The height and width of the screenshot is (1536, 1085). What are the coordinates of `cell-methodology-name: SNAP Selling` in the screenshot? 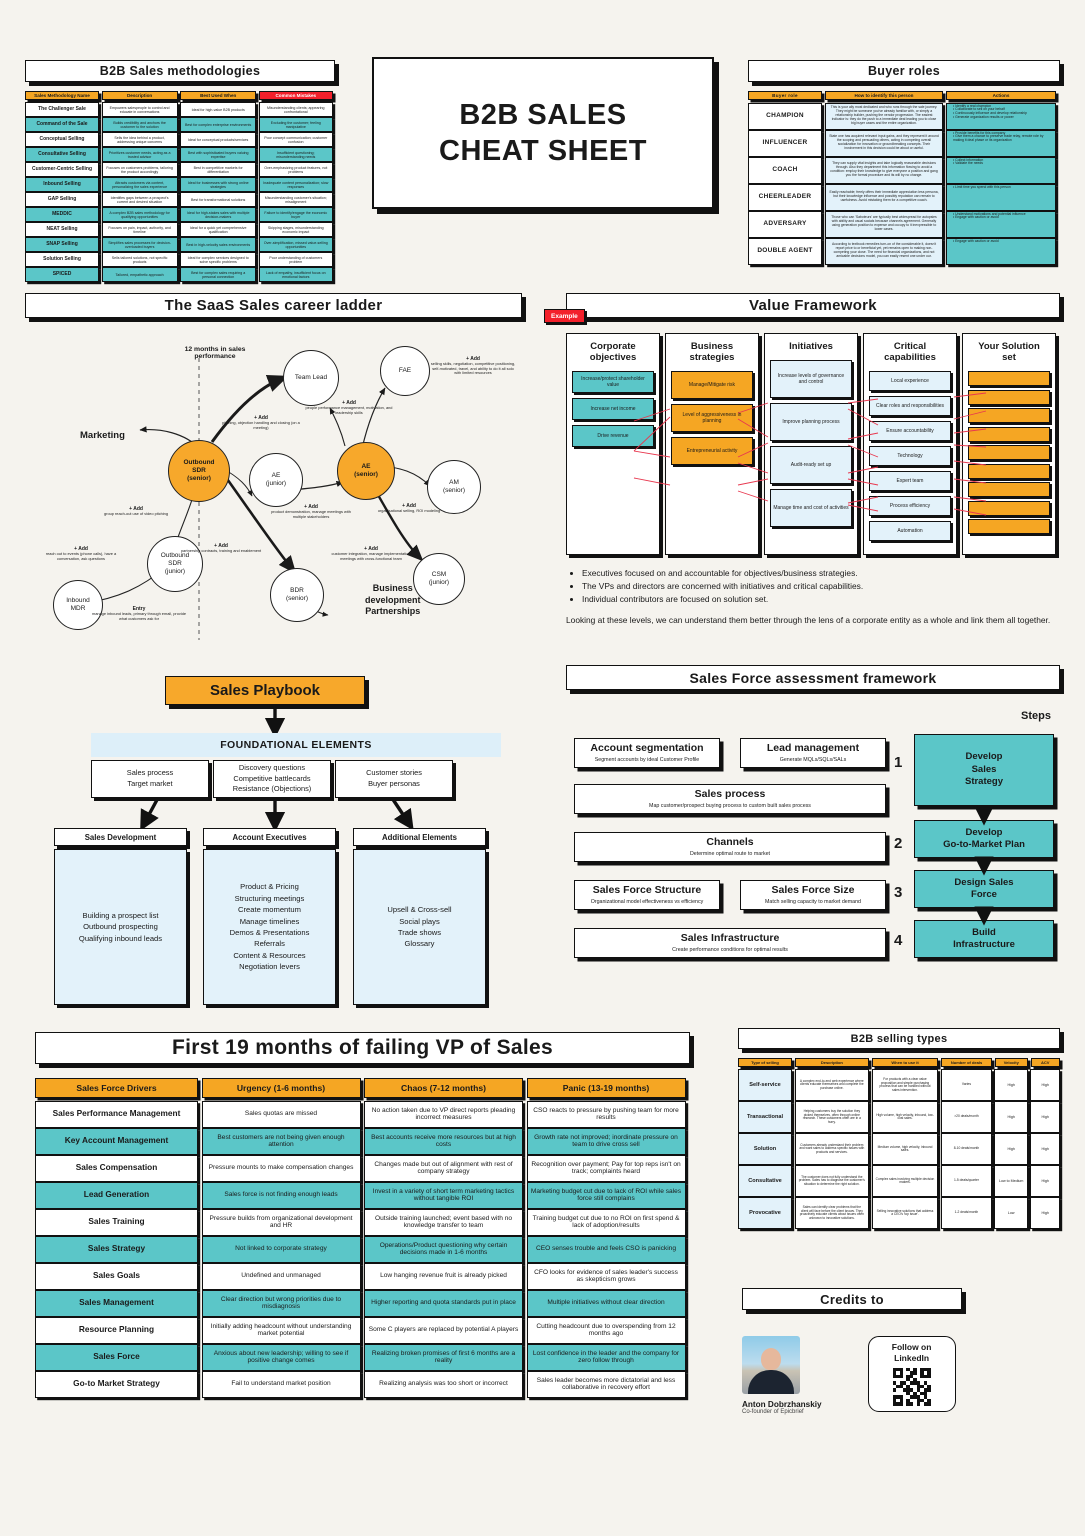 It's located at (62, 245).